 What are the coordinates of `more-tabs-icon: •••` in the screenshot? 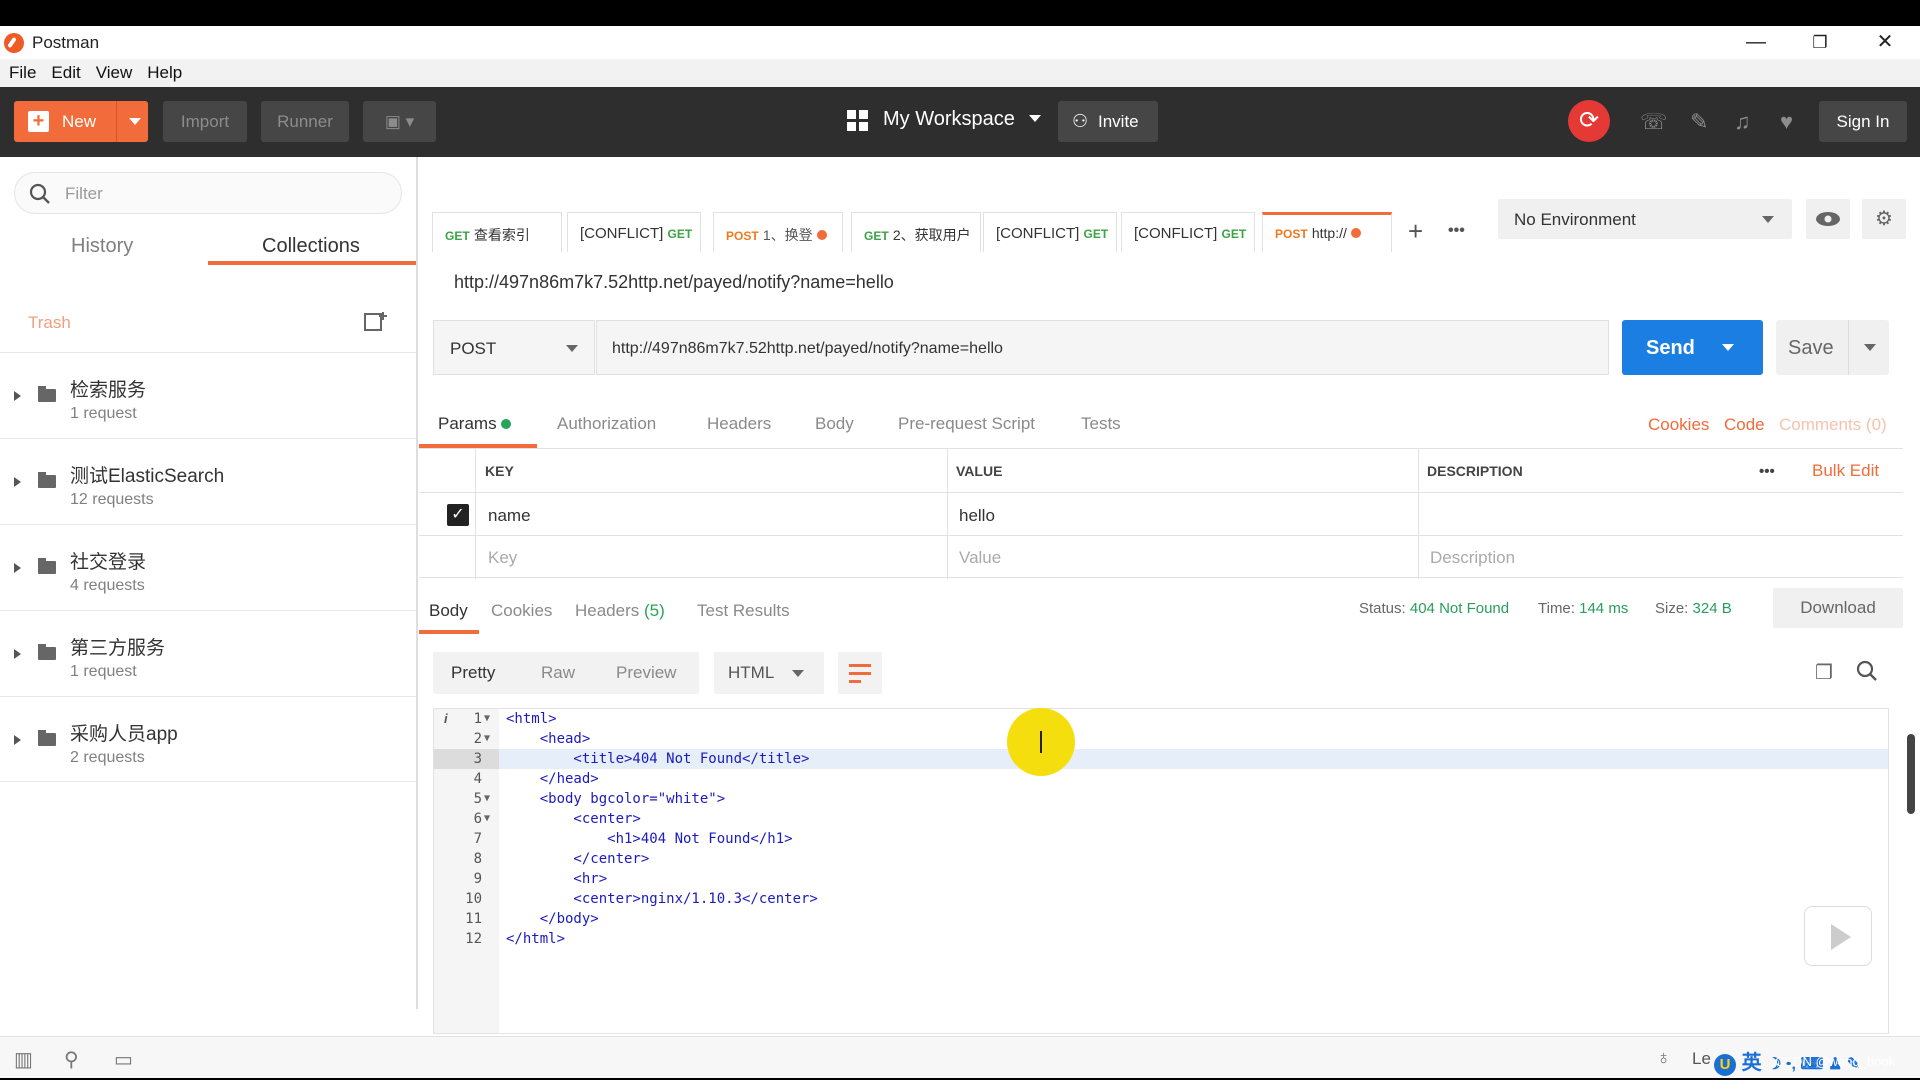 It's located at (1456, 231).